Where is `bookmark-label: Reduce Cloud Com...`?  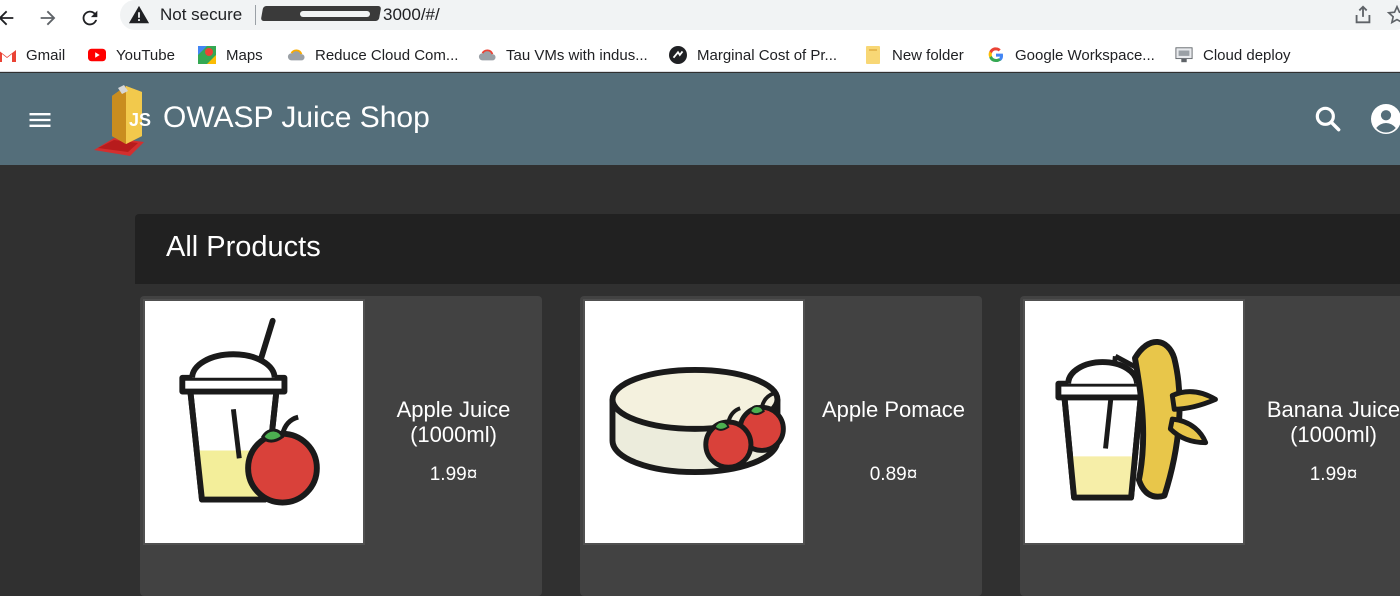 bookmark-label: Reduce Cloud Com... is located at coordinates (387, 55).